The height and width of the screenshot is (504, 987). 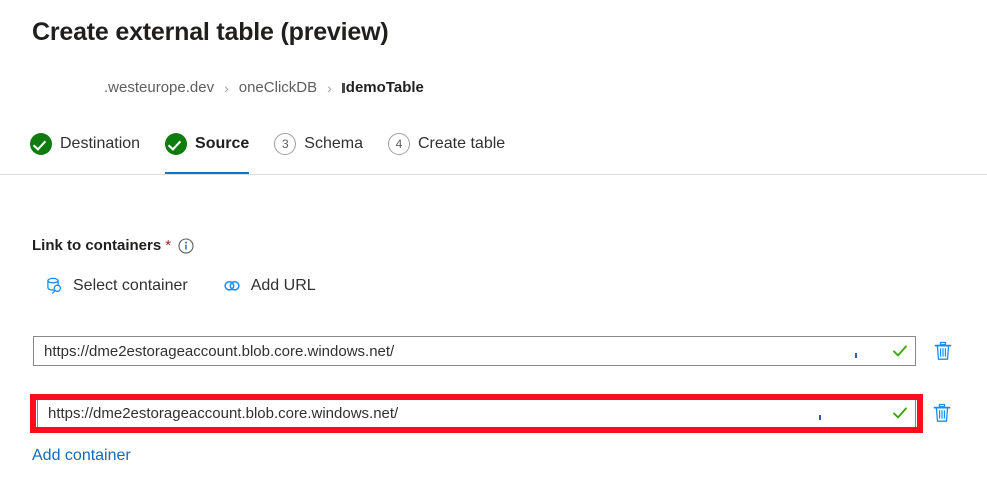 What do you see at coordinates (222, 143) in the screenshot?
I see `step-label-source: Source` at bounding box center [222, 143].